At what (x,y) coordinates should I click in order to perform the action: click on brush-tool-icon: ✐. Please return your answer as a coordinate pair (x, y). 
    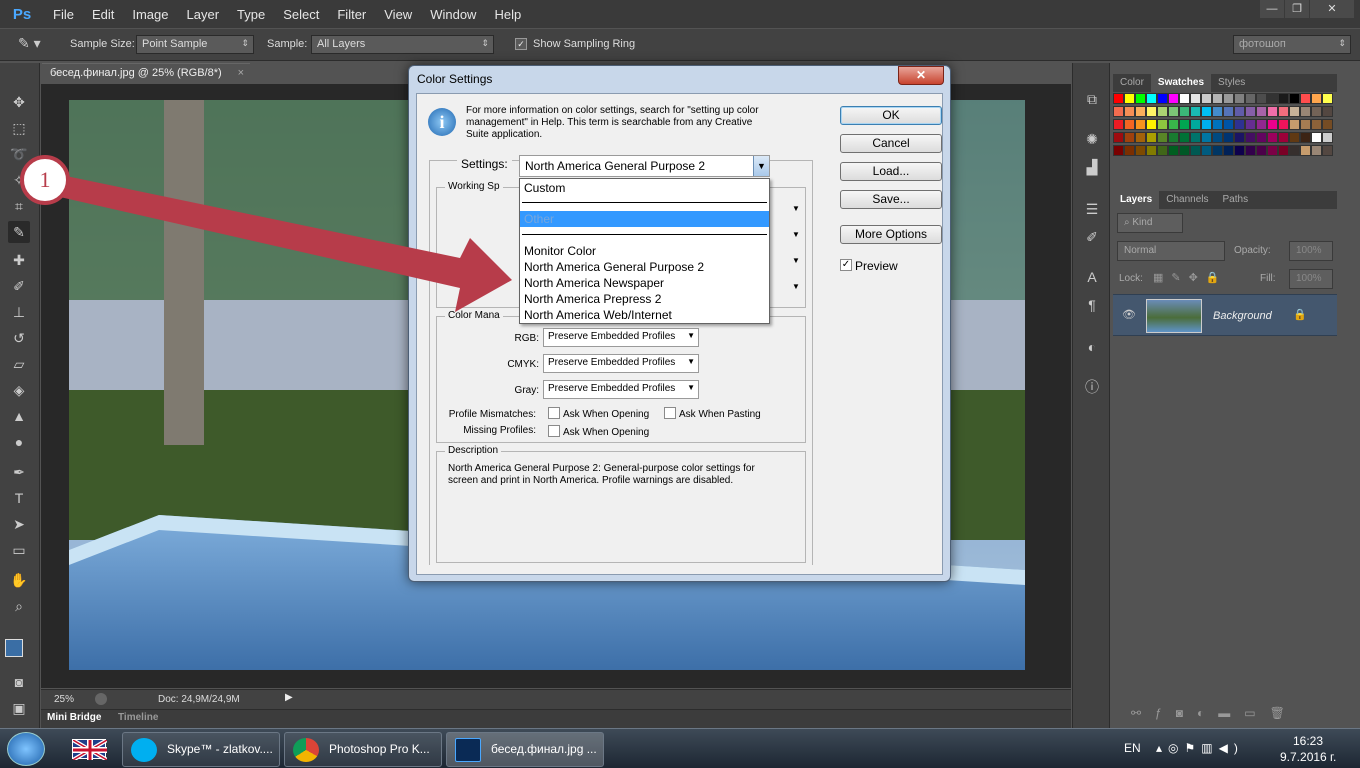
    Looking at the image, I should click on (19, 286).